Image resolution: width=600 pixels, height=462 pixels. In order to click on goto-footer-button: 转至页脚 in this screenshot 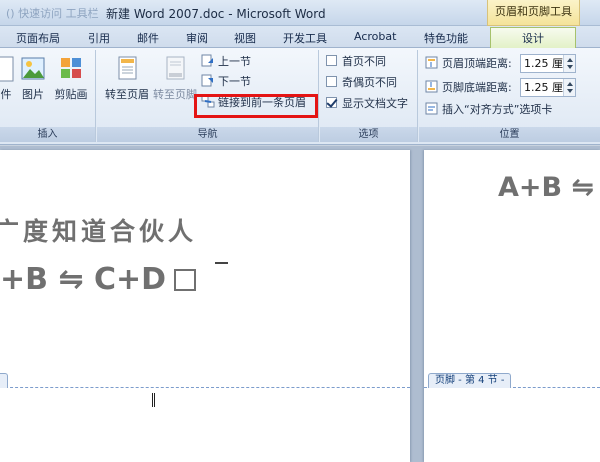, I will do `click(175, 78)`.